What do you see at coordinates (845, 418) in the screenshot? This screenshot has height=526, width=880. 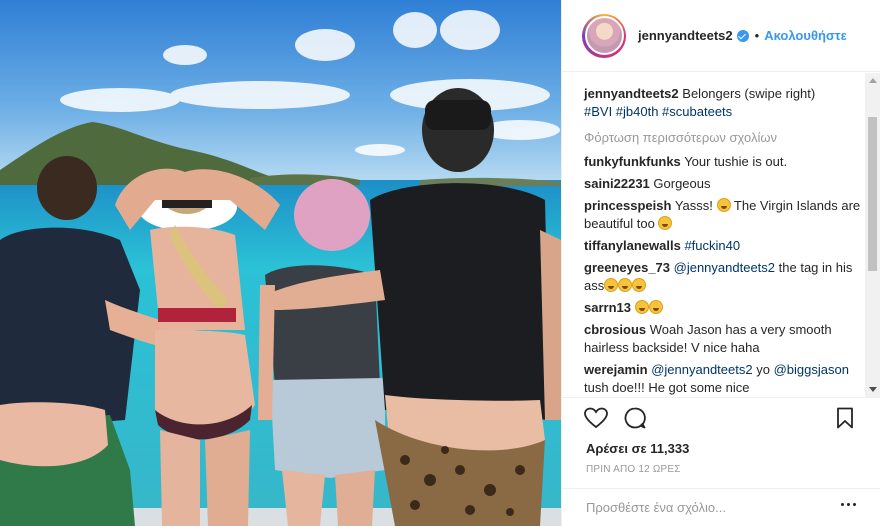 I see `bookmark-icon` at bounding box center [845, 418].